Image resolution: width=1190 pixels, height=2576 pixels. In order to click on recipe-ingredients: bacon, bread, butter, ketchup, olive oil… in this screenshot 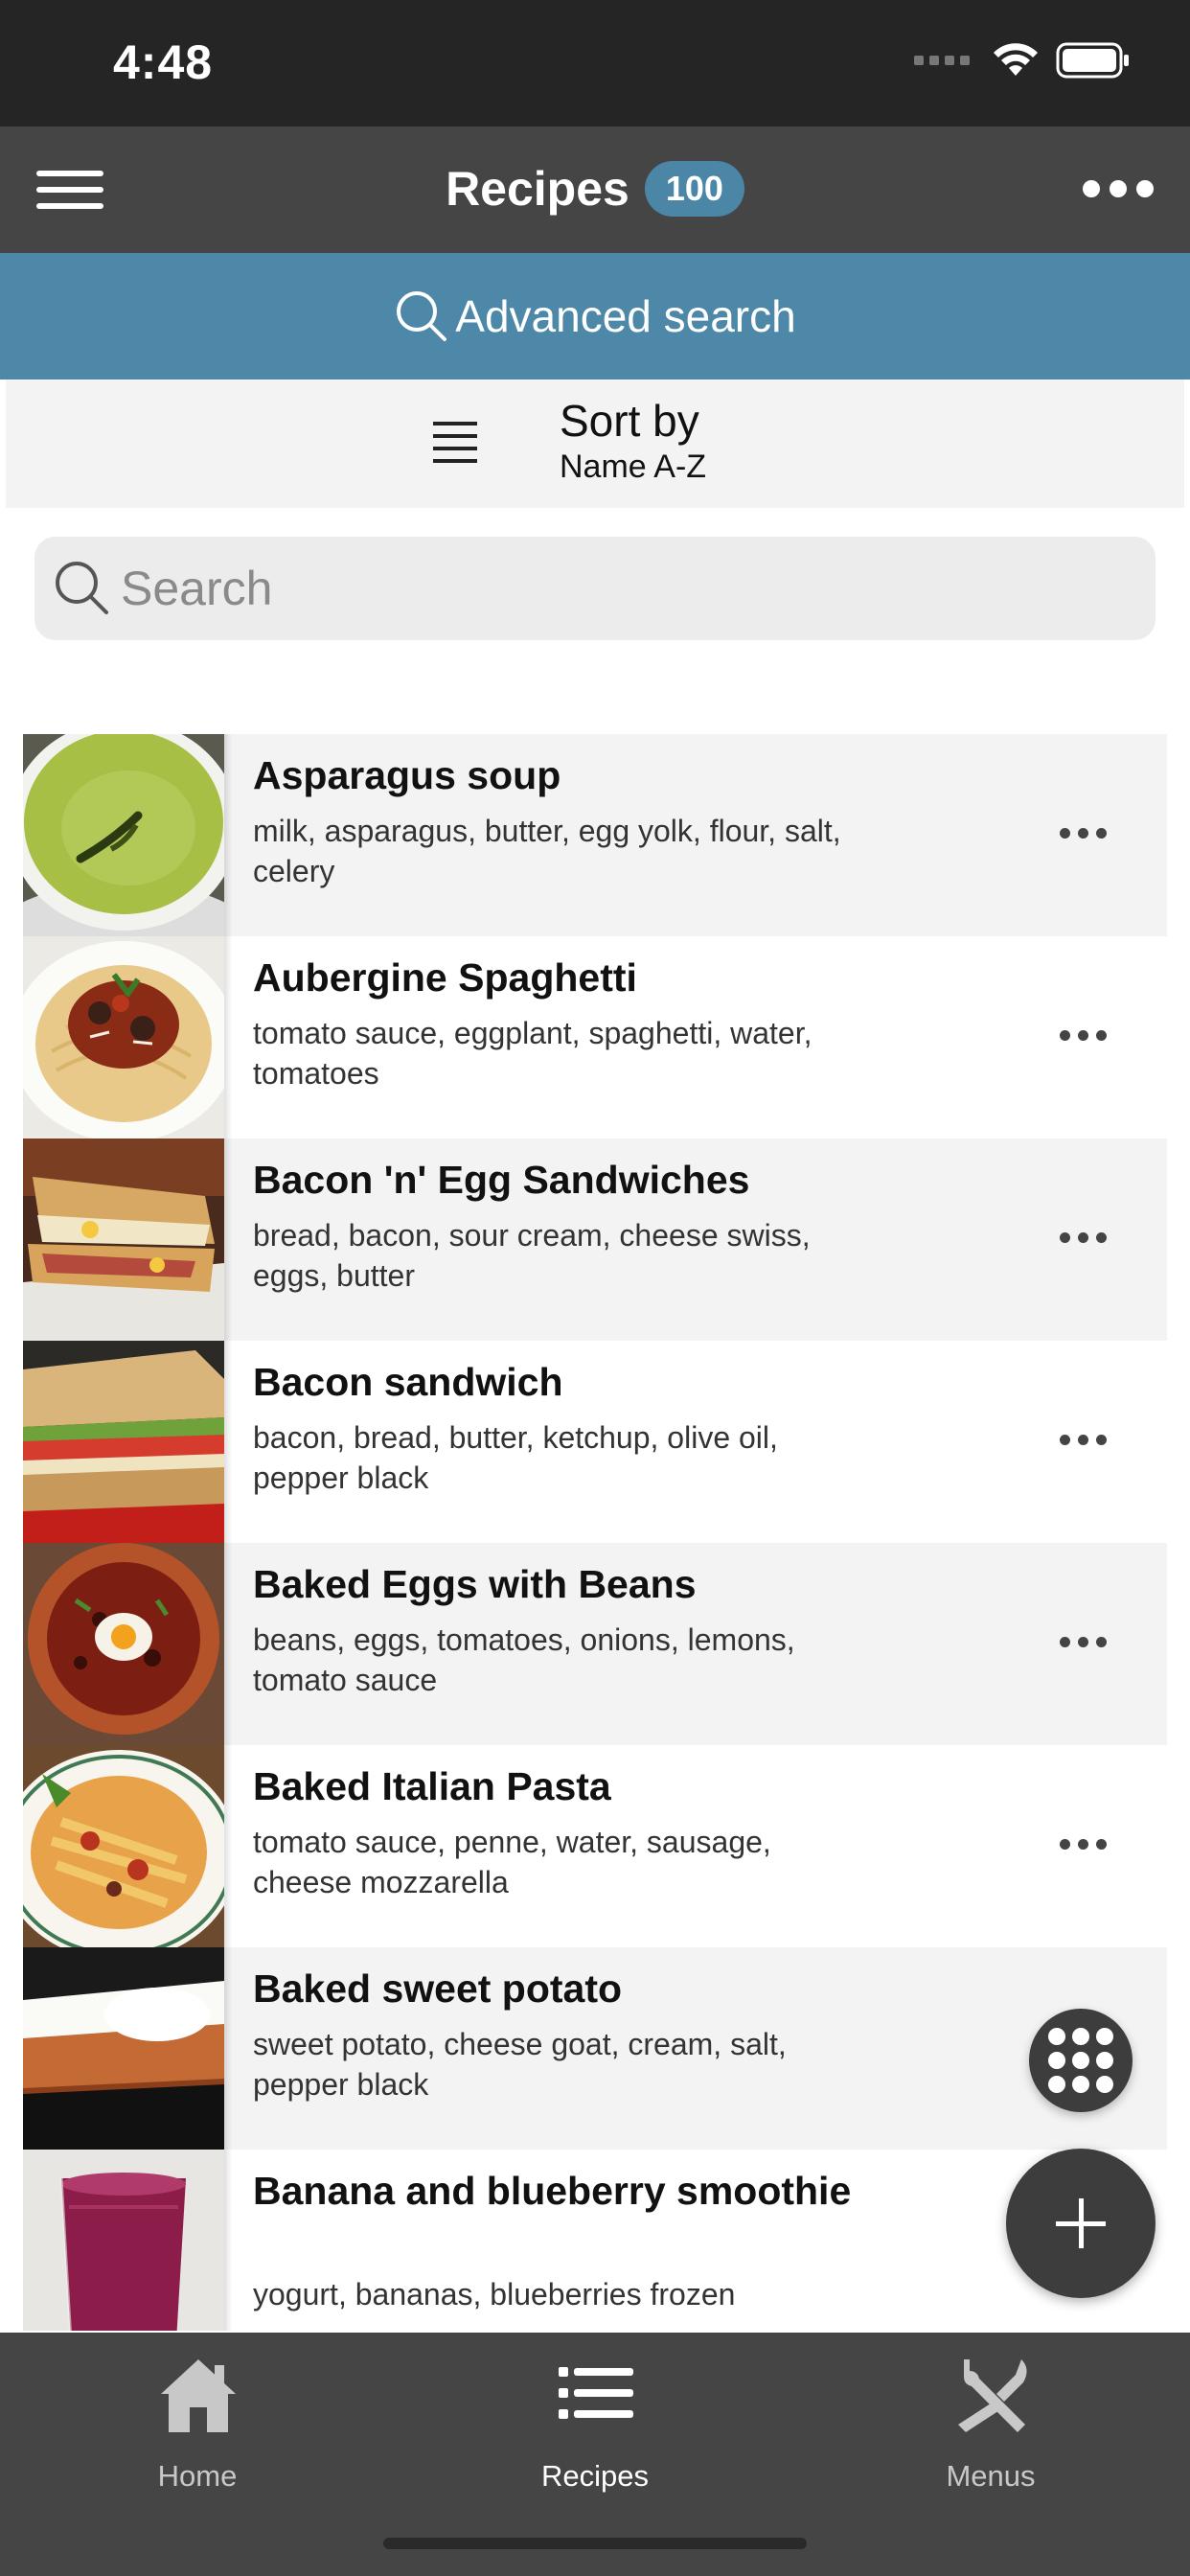, I will do `click(515, 1457)`.